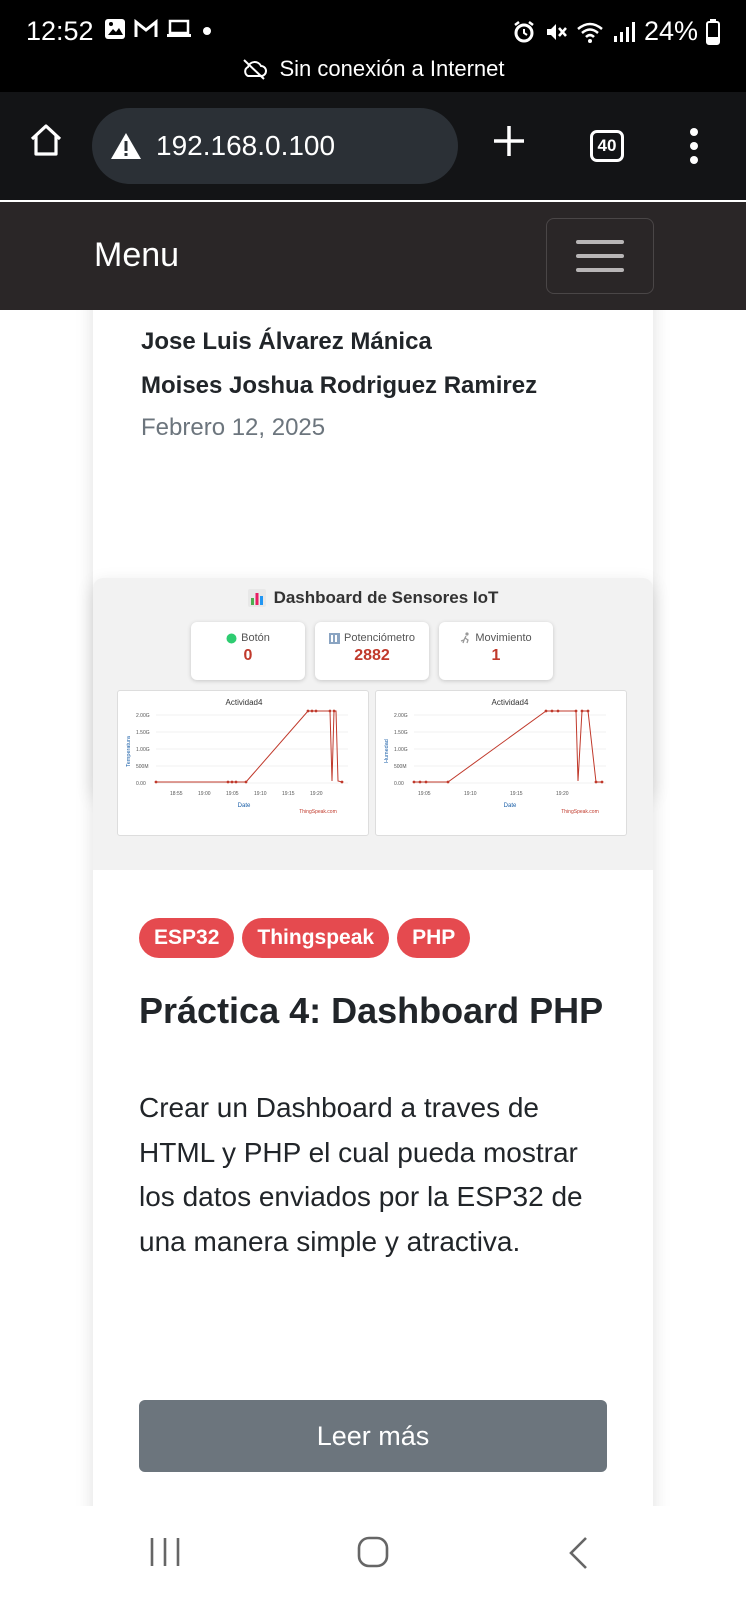 The width and height of the screenshot is (746, 1600). Describe the element at coordinates (590, 32) in the screenshot. I see `wifi-icon` at that location.